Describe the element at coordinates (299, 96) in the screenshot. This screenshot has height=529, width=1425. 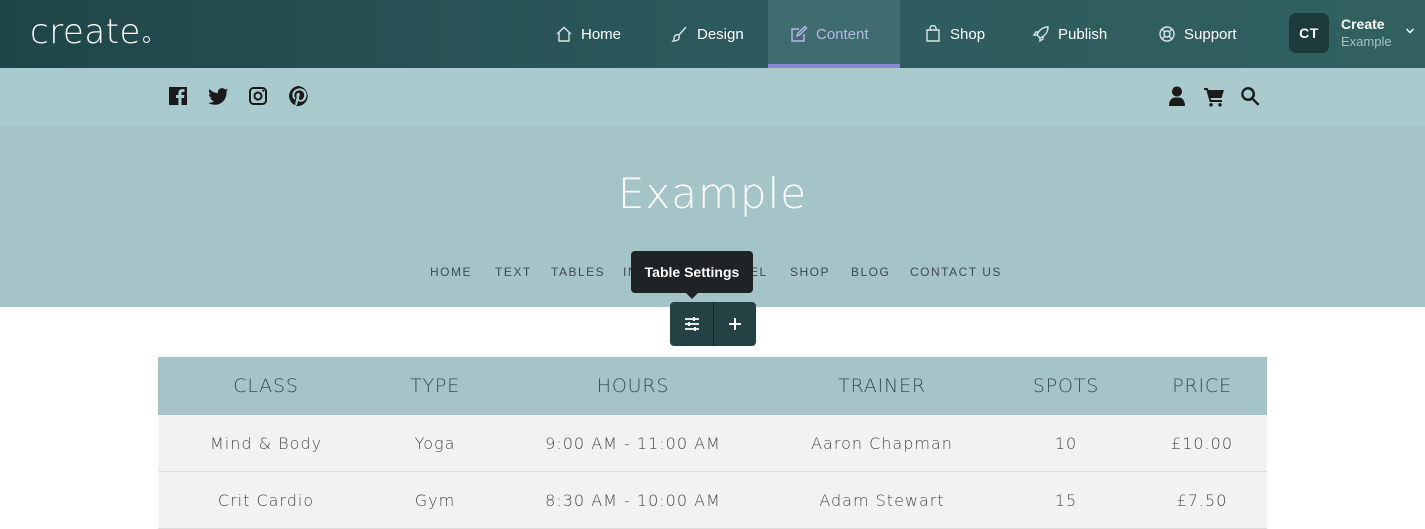
I see `pinterest-icon` at that location.